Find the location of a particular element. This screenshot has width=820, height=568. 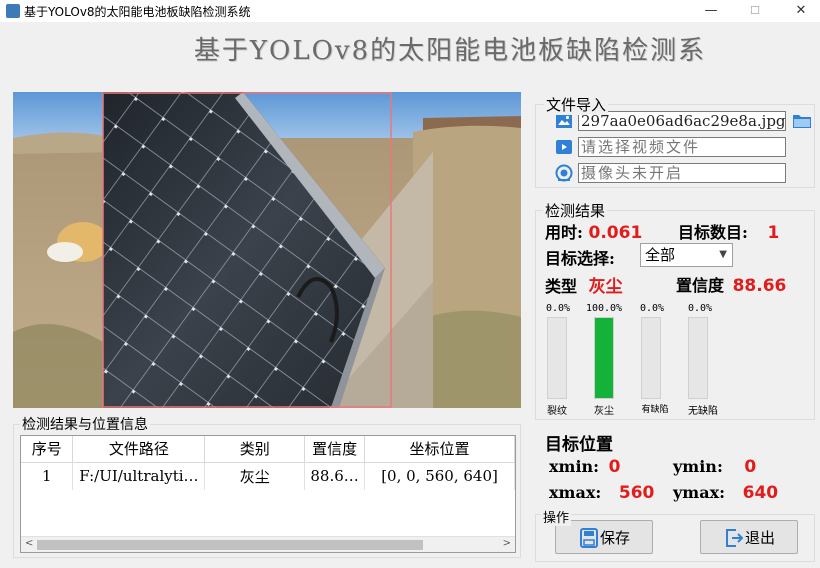

xmin-label: xmin: is located at coordinates (574, 466).